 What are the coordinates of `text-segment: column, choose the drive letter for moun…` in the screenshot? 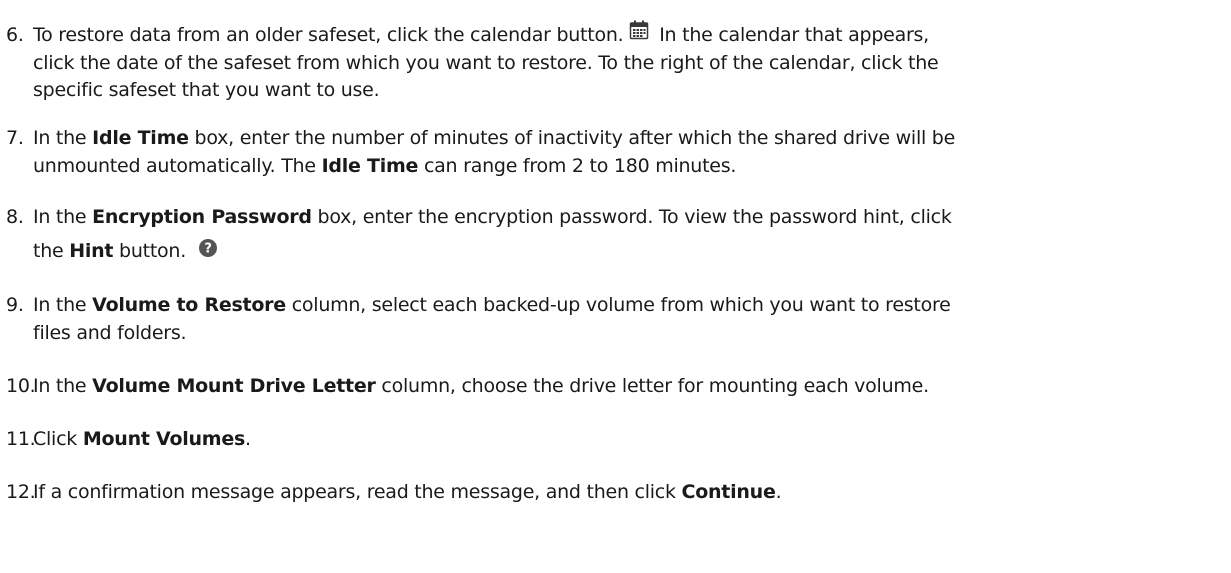 It's located at (652, 386).